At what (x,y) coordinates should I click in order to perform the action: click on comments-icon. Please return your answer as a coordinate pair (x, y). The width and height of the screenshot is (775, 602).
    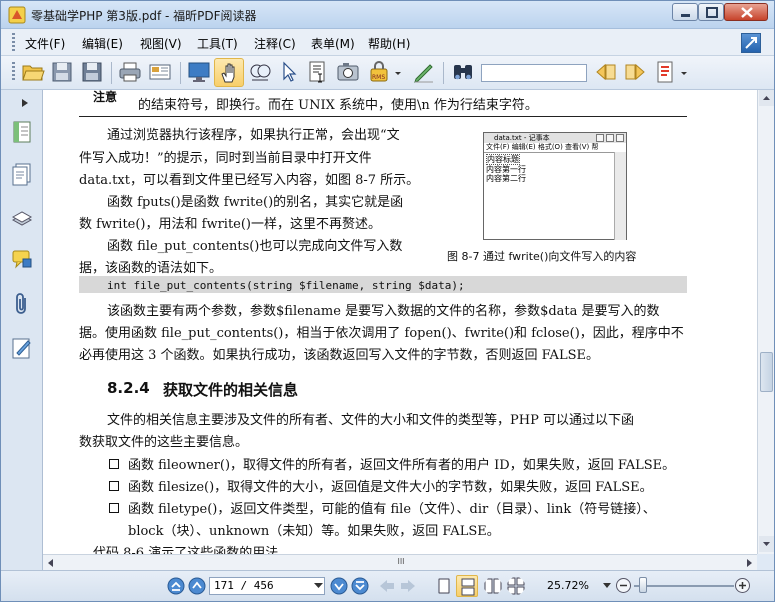
    Looking at the image, I should click on (22, 260).